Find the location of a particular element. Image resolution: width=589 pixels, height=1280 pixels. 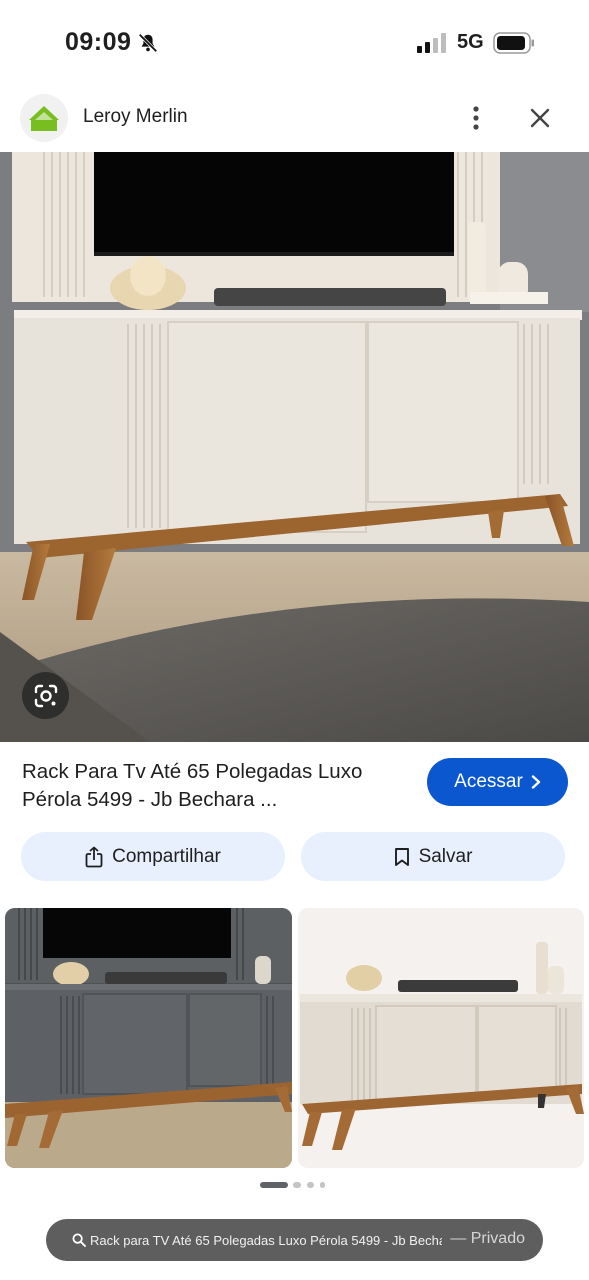

related-image-gray is located at coordinates (148, 1038).